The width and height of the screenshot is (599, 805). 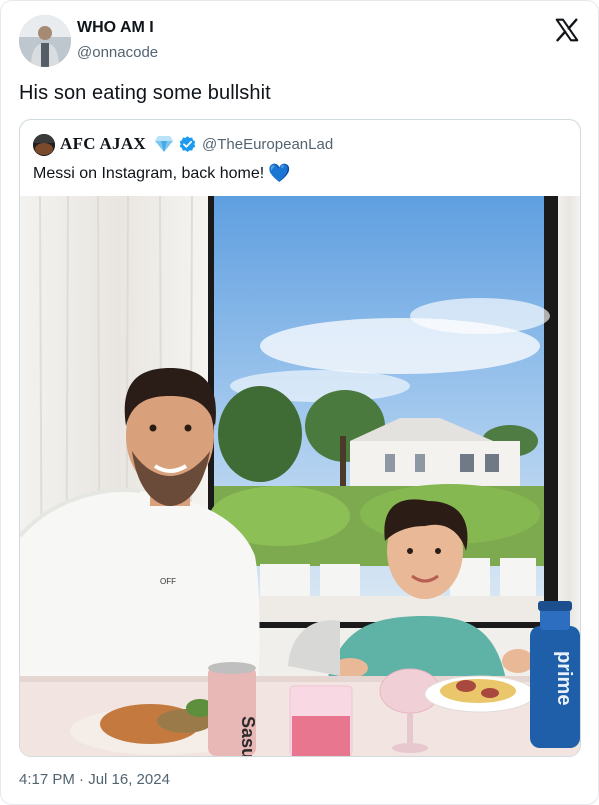 I want to click on quoted-author-name: AFC AJAX, so click(x=103, y=144).